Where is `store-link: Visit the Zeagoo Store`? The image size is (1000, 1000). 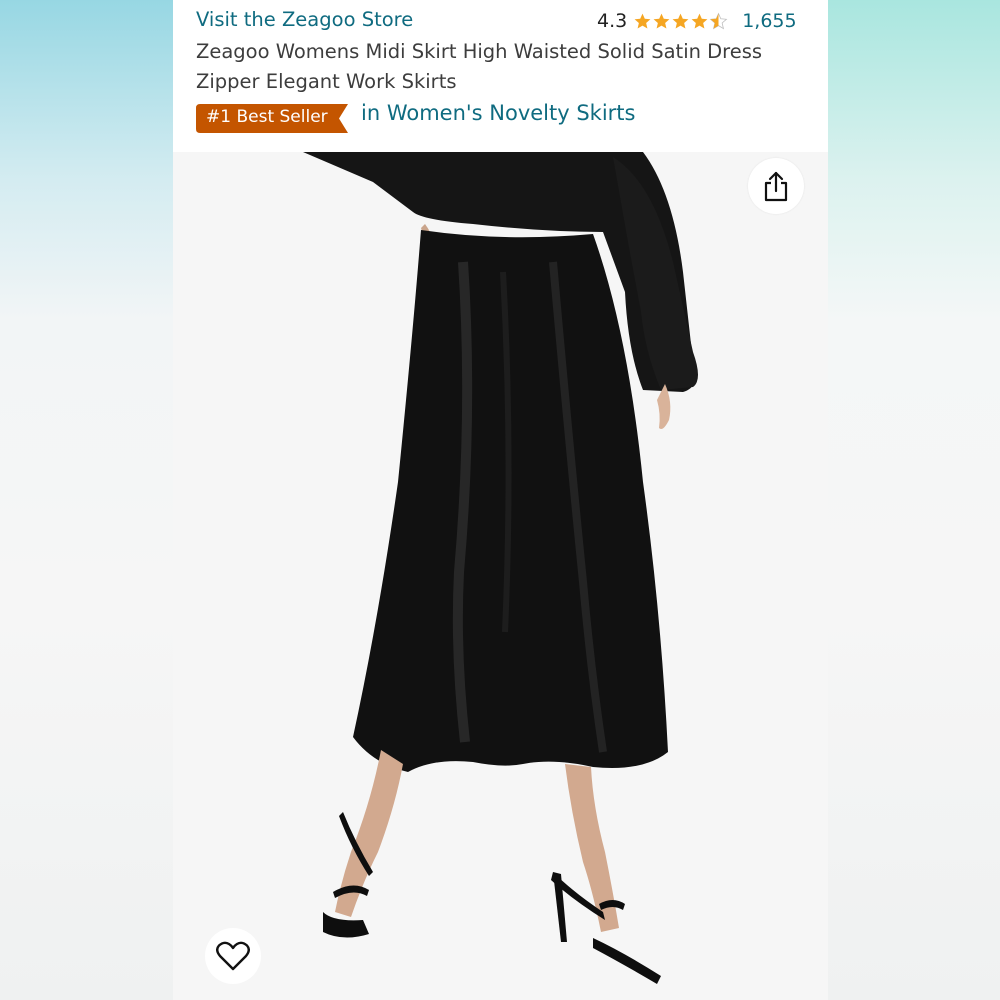 store-link: Visit the Zeagoo Store is located at coordinates (304, 19).